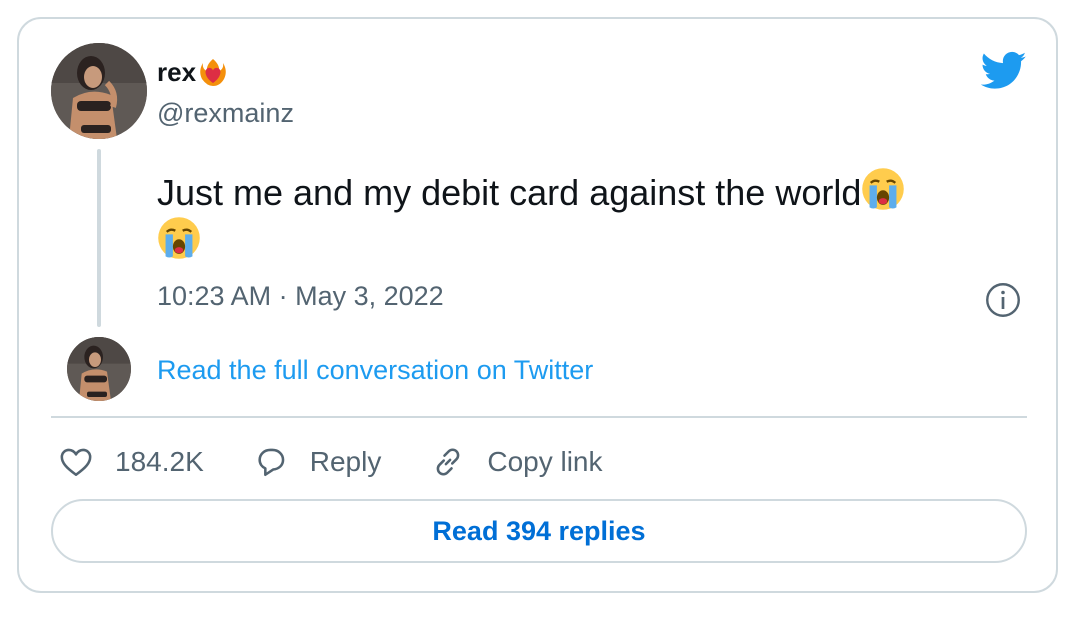 Image resolution: width=1075 pixels, height=621 pixels. What do you see at coordinates (345, 461) in the screenshot?
I see `reply-label: Reply` at bounding box center [345, 461].